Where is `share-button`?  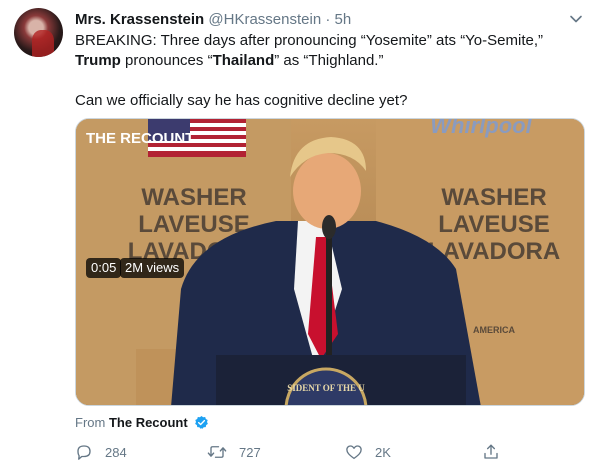
share-button is located at coordinates (497, 452).